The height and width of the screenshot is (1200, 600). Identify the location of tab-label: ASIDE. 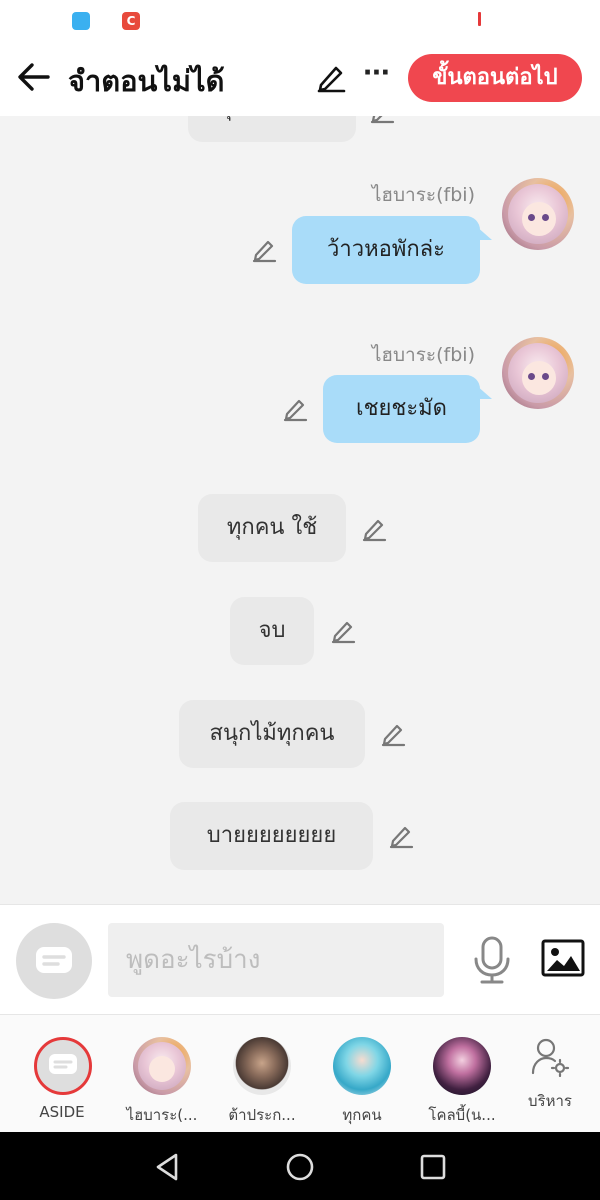
(62, 1112).